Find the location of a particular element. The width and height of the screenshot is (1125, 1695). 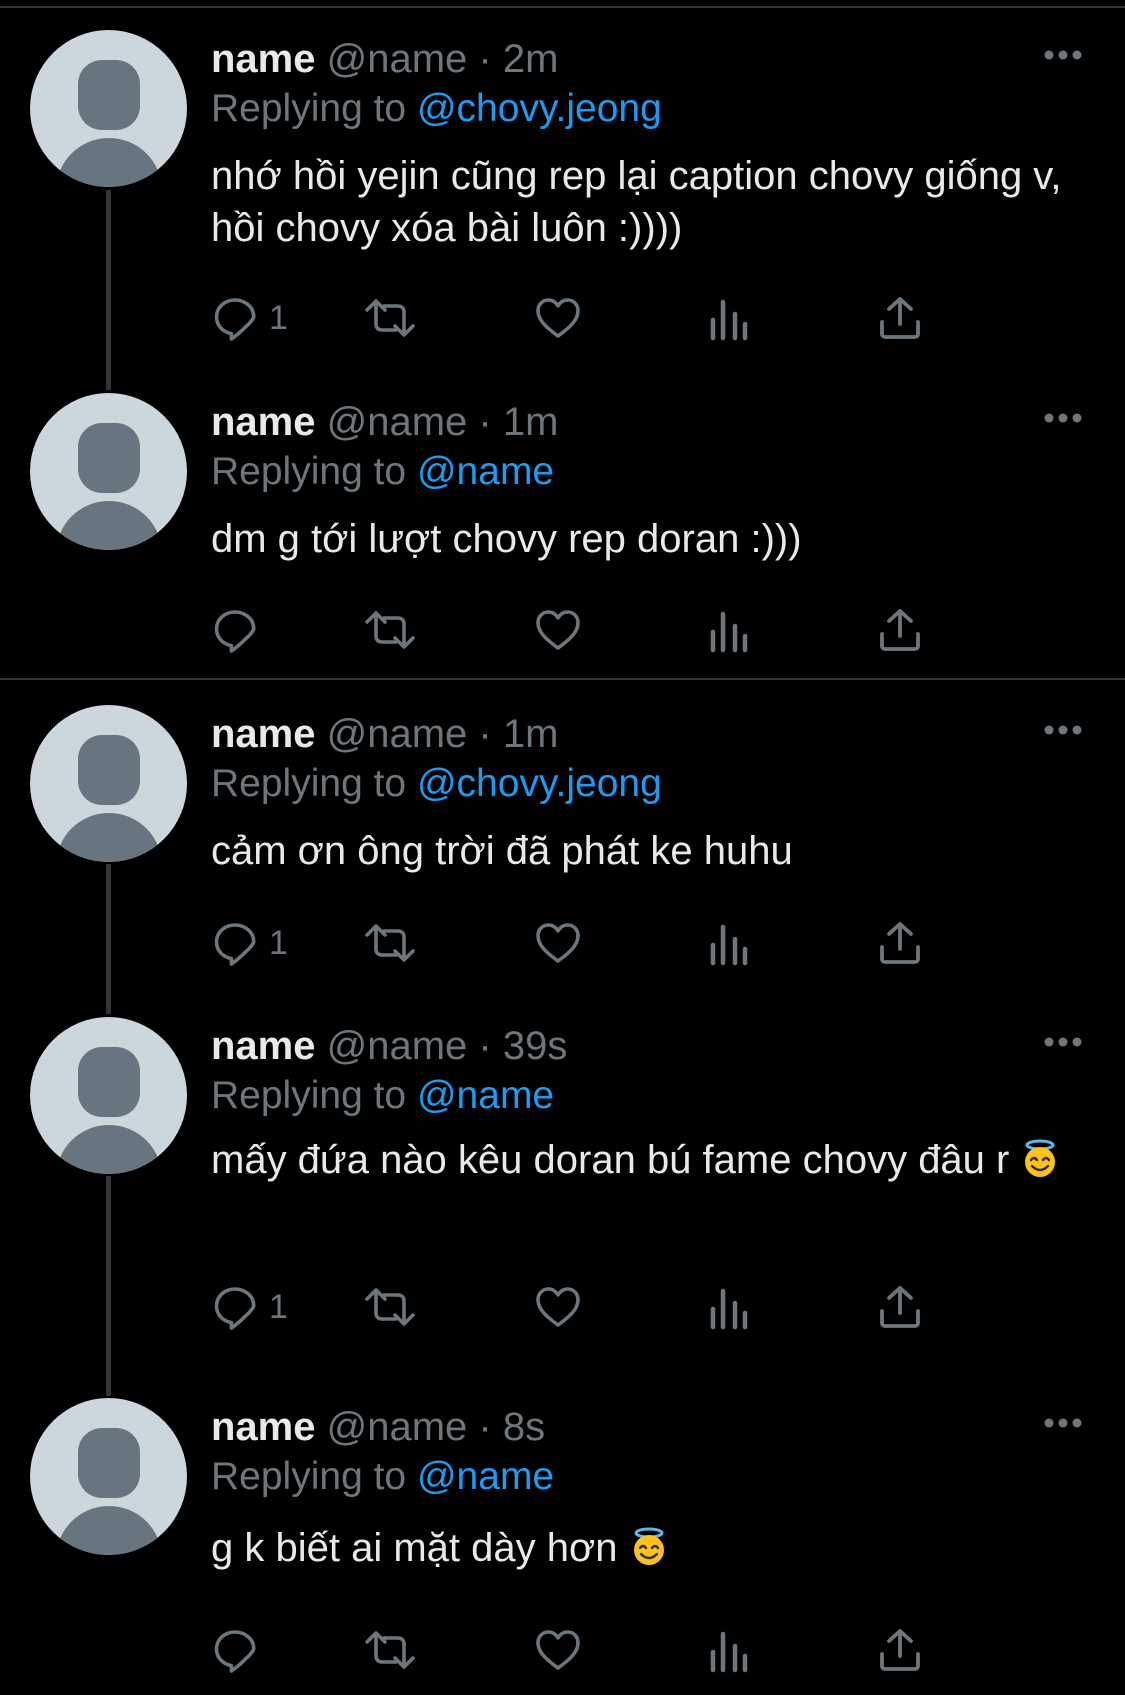

reply-count: 1 is located at coordinates (278, 942).